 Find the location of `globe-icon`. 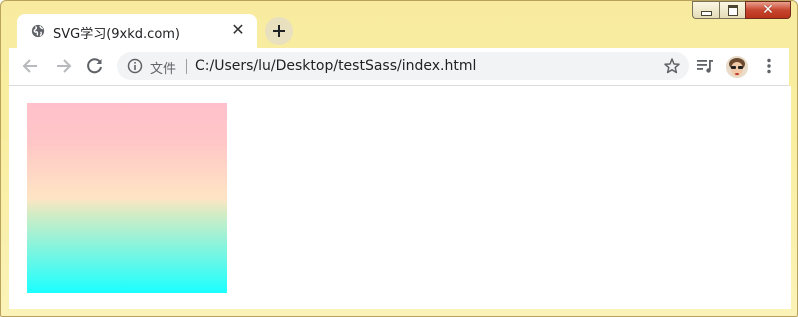

globe-icon is located at coordinates (38, 31).